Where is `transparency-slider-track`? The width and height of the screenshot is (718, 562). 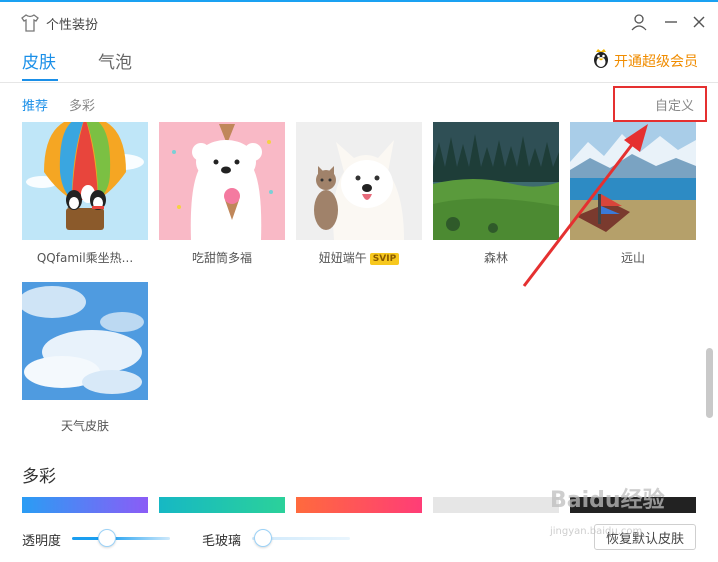 transparency-slider-track is located at coordinates (121, 538).